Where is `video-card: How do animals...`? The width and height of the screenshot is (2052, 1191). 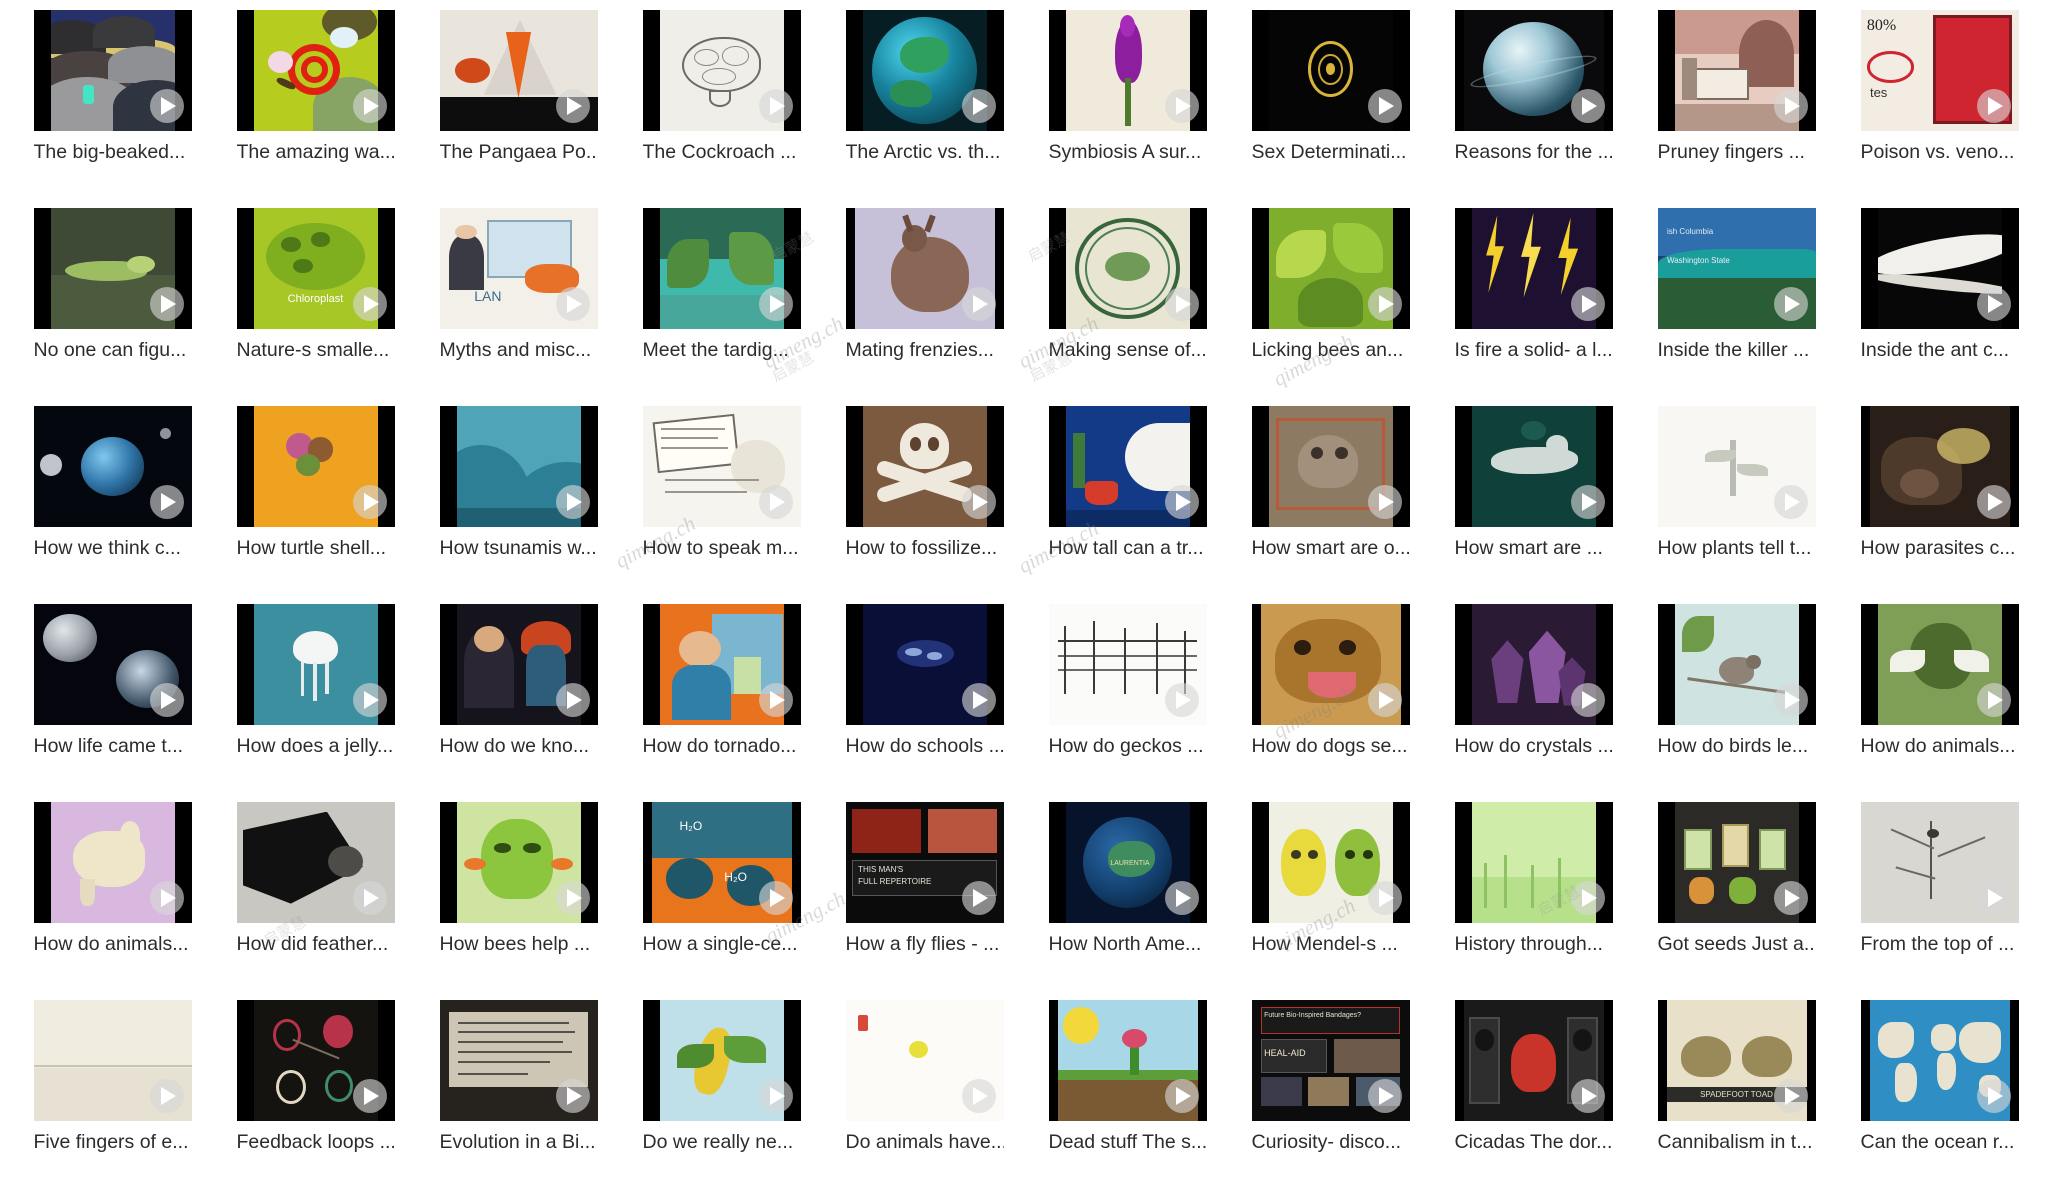 video-card: How do animals... is located at coordinates (112, 901).